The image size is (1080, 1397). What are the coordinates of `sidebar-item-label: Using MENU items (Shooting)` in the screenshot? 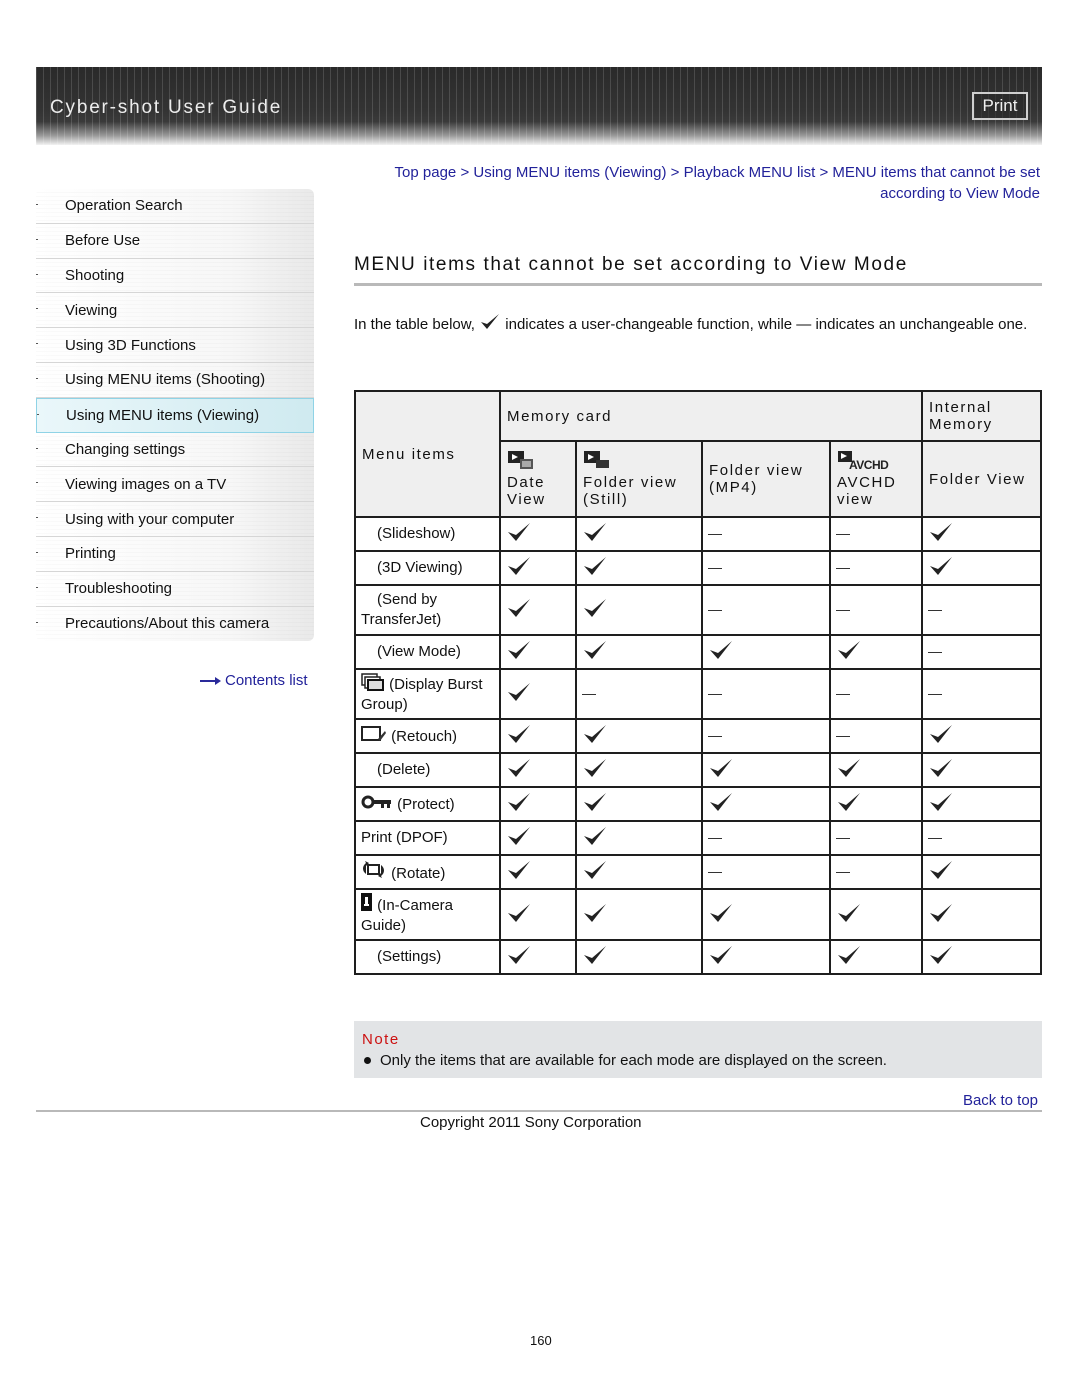 It's located at (165, 380).